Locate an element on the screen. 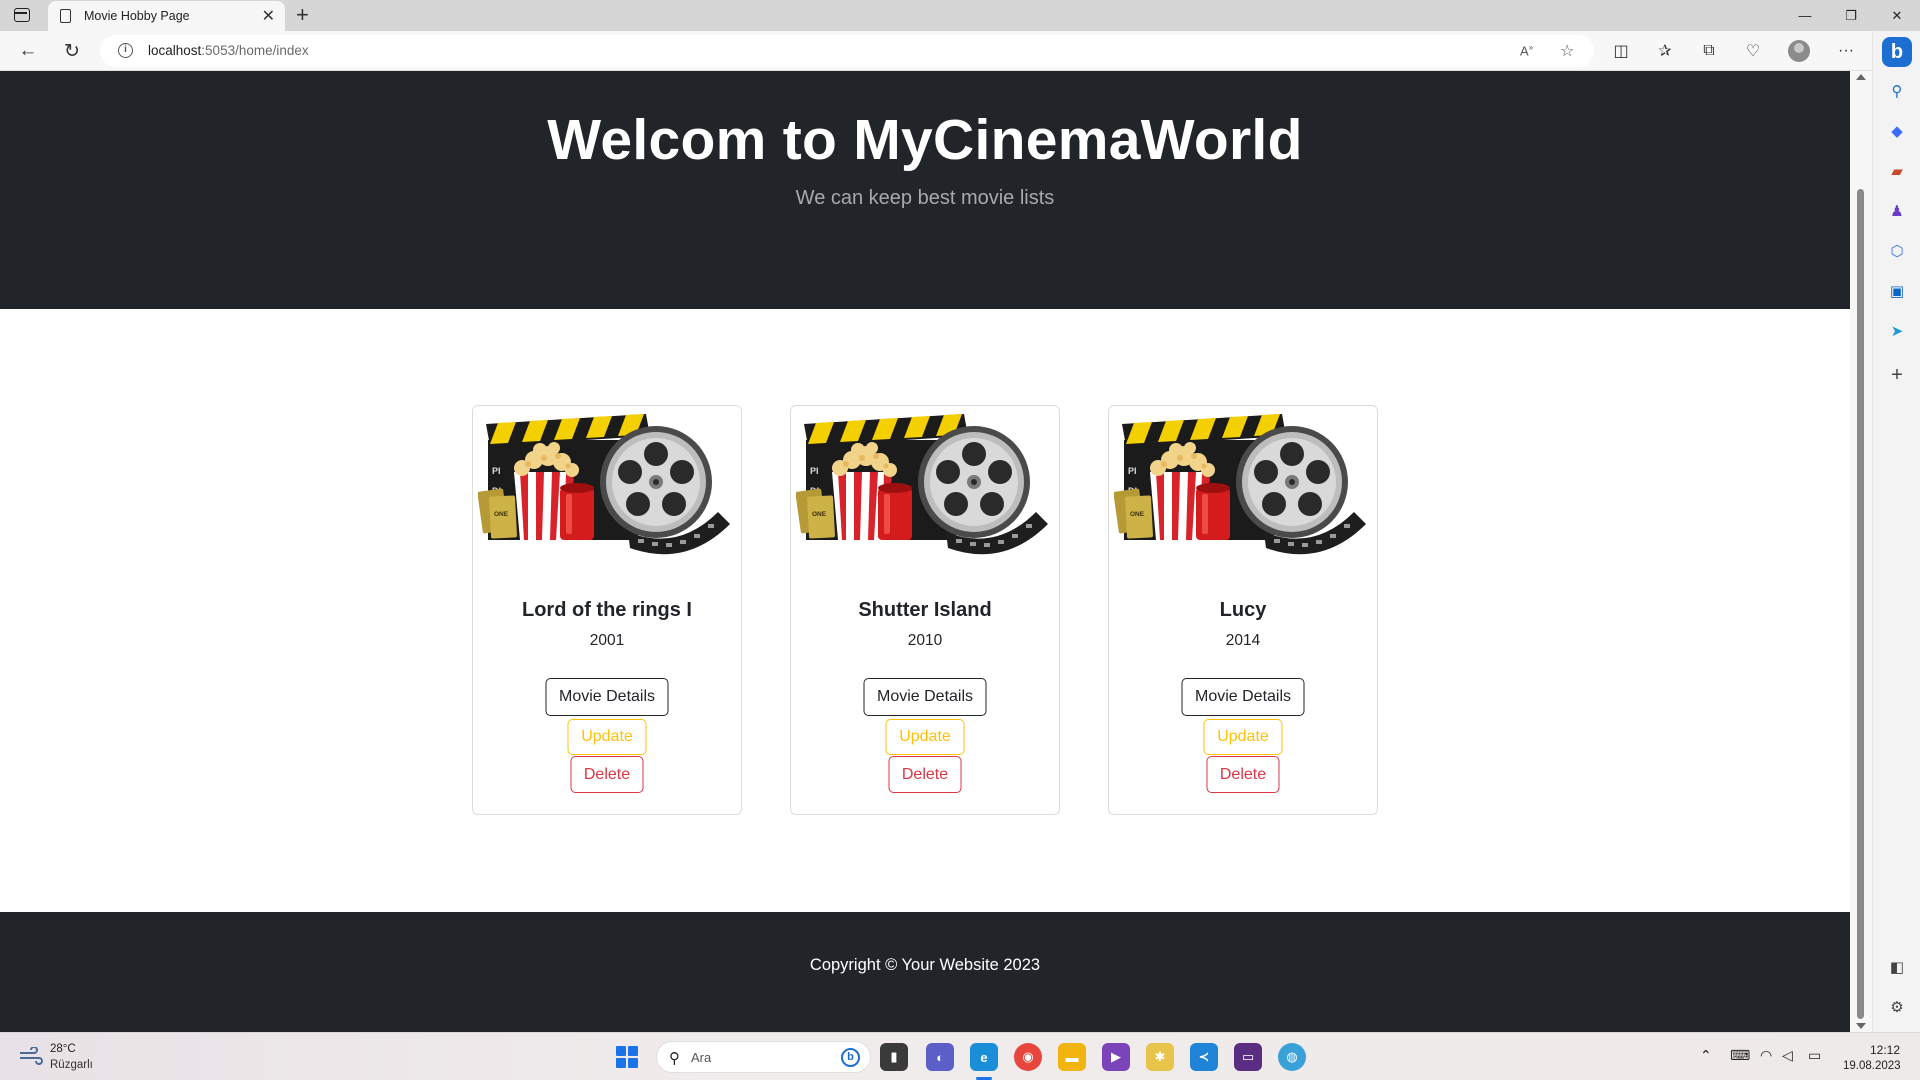 The width and height of the screenshot is (1920, 1080). search-placeholder: Ara is located at coordinates (701, 1057).